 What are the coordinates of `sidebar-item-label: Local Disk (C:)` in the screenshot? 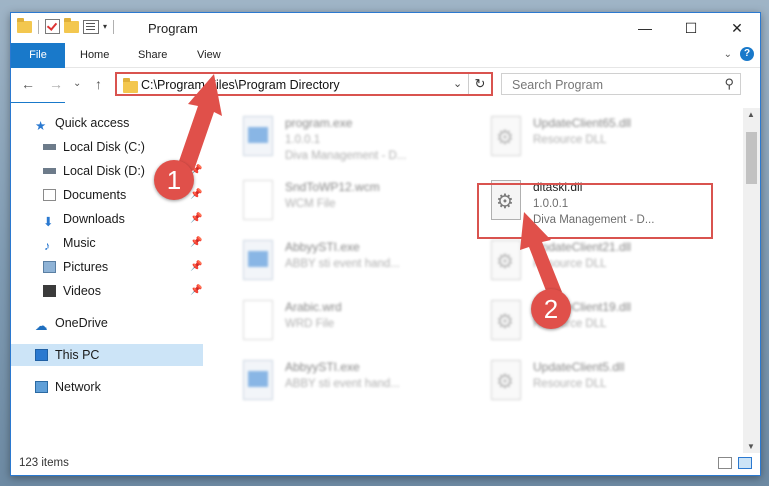 It's located at (104, 147).